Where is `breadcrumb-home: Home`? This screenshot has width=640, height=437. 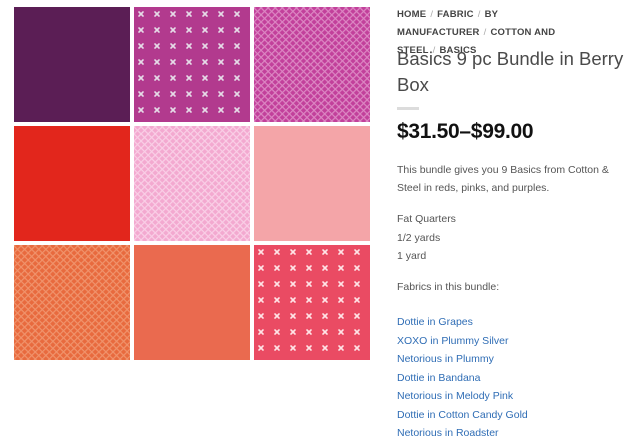
breadcrumb-home: Home is located at coordinates (411, 14).